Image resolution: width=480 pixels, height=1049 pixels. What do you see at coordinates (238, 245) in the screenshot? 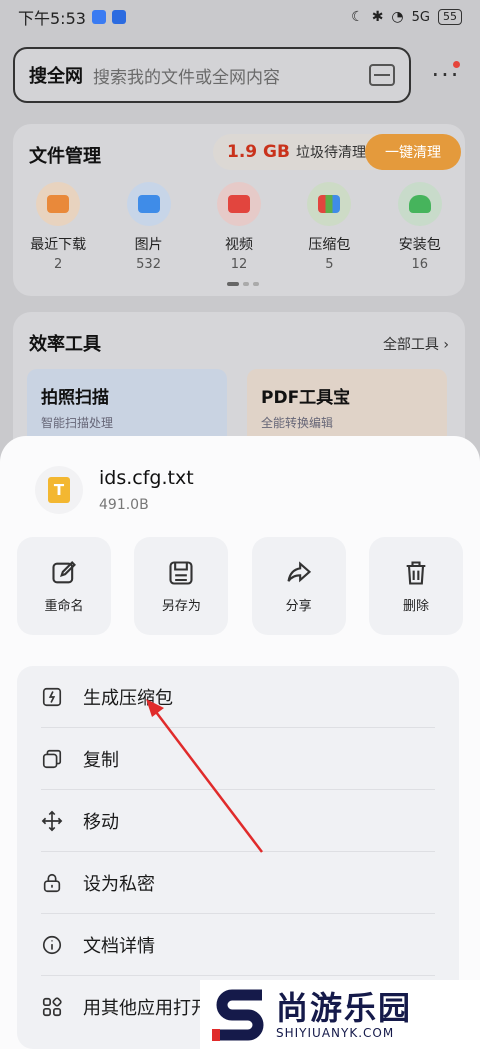
I see `fm-item-label: 视频` at bounding box center [238, 245].